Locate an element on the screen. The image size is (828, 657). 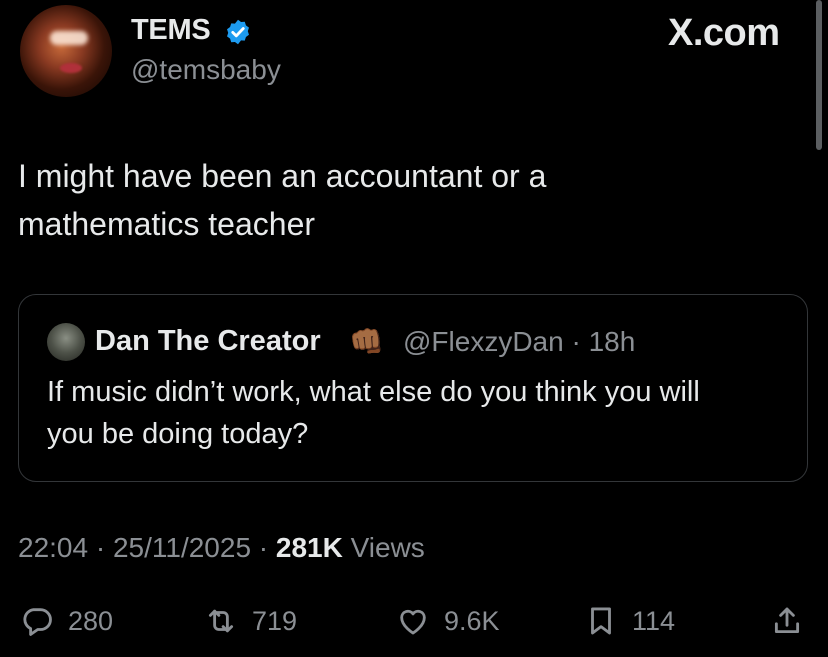
verified-icon is located at coordinates (238, 32).